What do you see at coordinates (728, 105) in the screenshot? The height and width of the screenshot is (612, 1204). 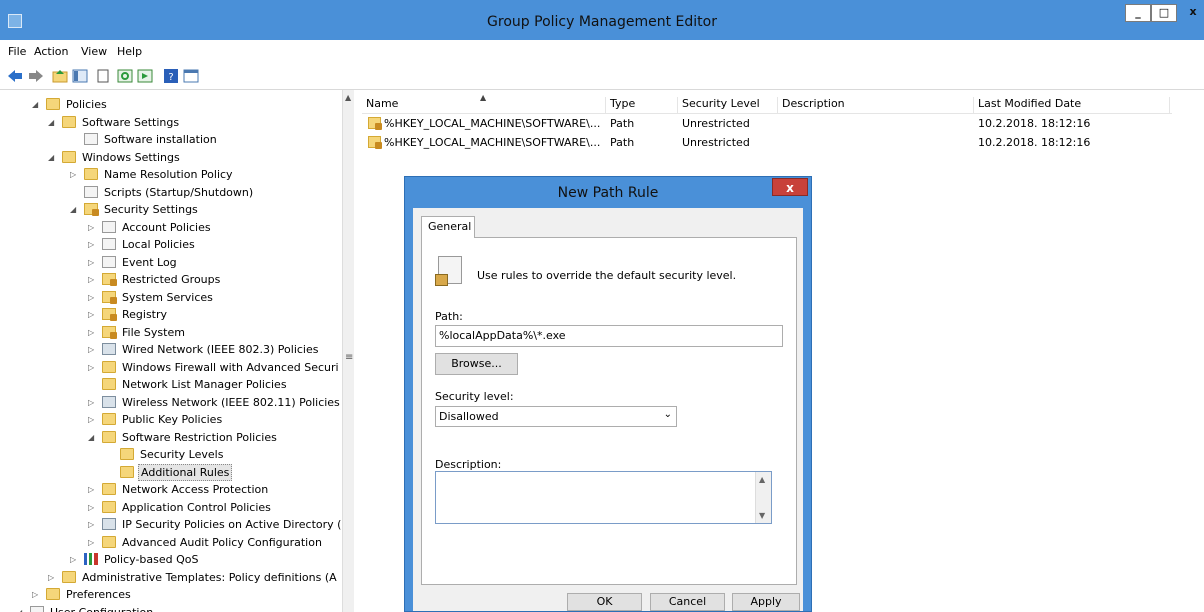 I see `column-security-level: Security Level` at bounding box center [728, 105].